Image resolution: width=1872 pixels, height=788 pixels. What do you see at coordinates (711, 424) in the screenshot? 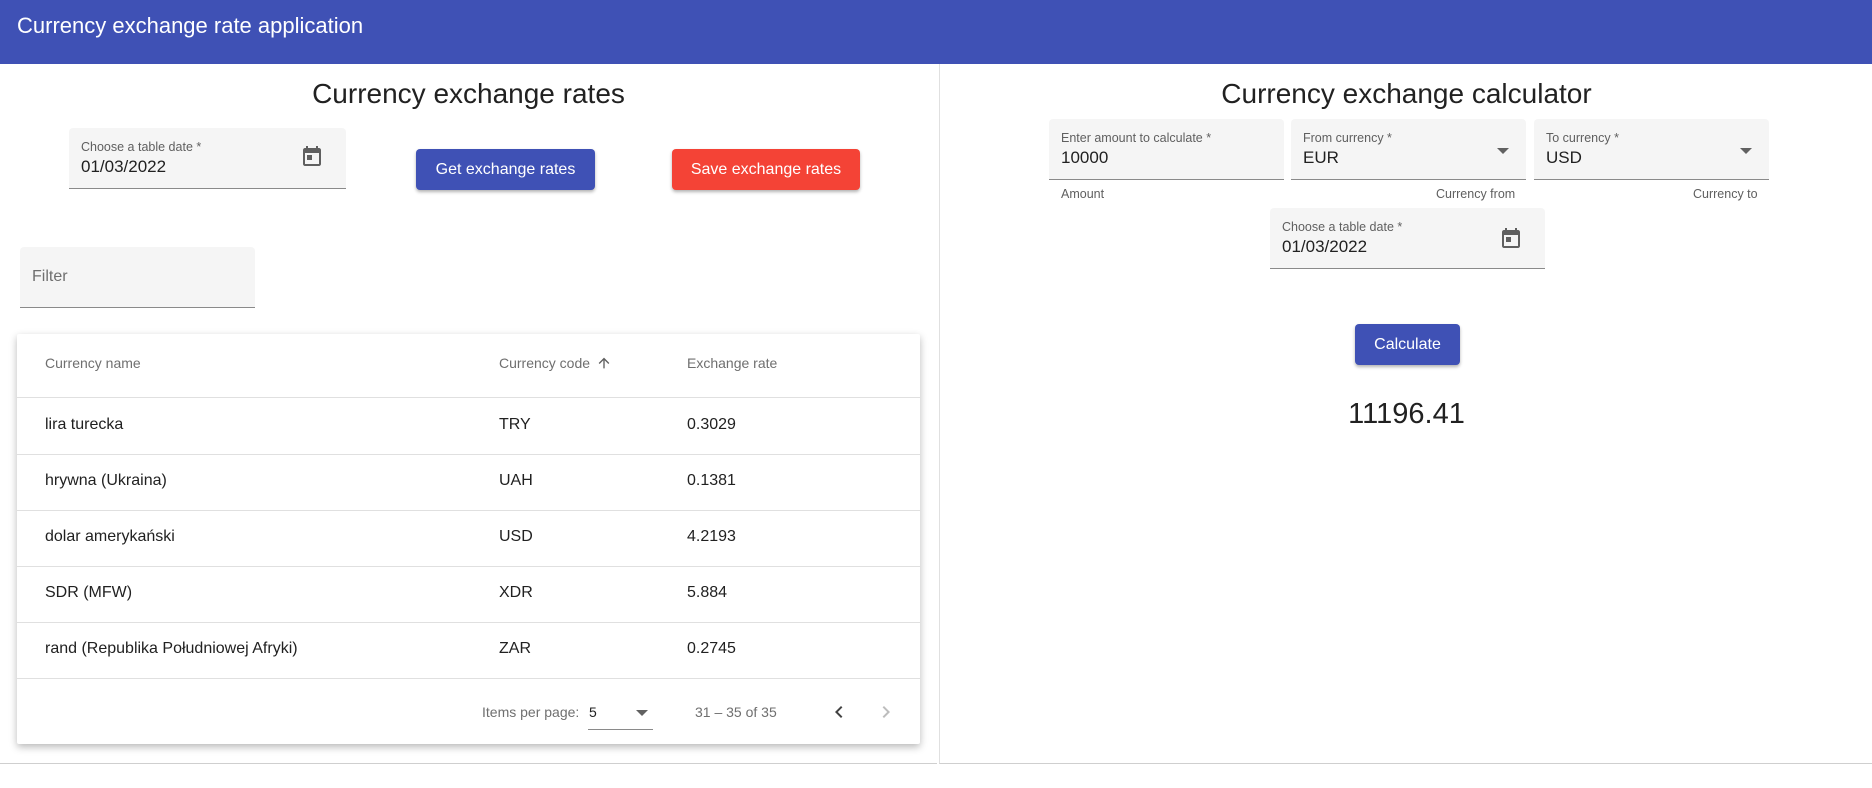
I see `cell-exchange-rate: 0.3029` at bounding box center [711, 424].